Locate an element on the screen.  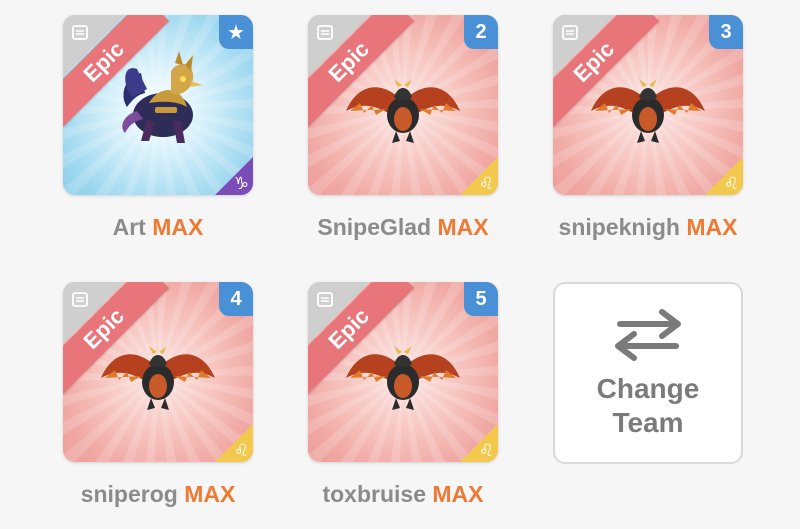
swap-arrows-icon is located at coordinates (648, 335).